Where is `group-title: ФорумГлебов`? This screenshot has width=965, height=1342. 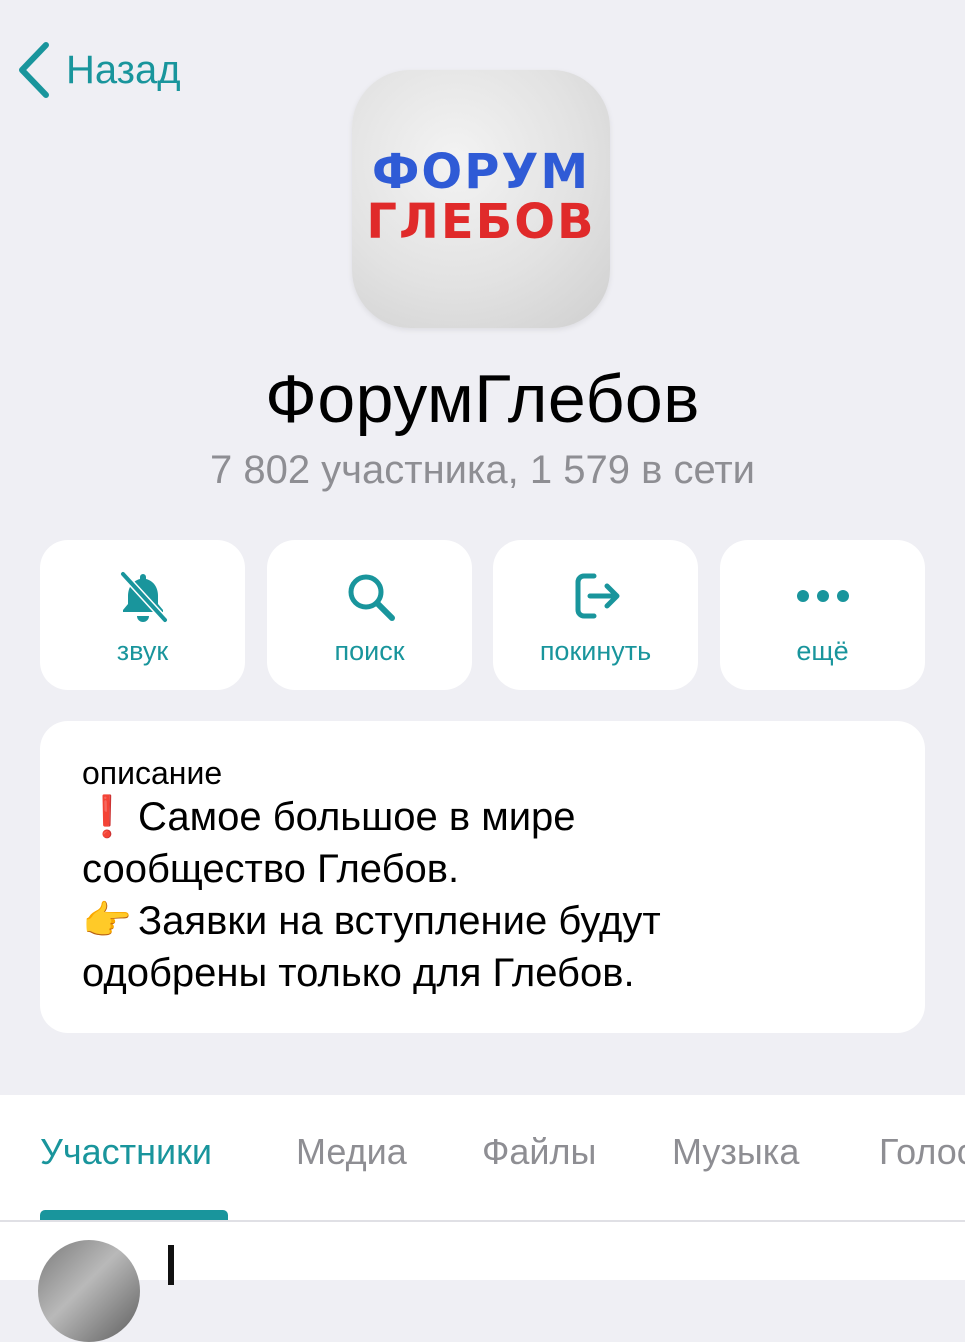 group-title: ФорумГлебов is located at coordinates (482, 399).